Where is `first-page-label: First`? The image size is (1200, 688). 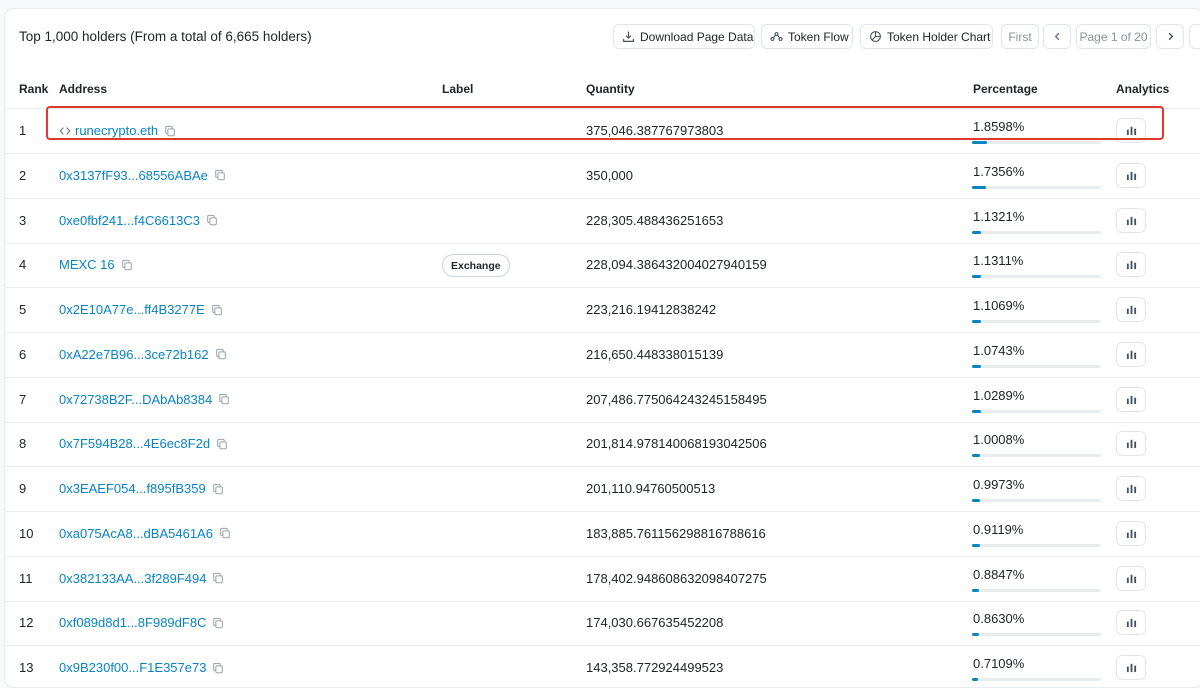 first-page-label: First is located at coordinates (1020, 36).